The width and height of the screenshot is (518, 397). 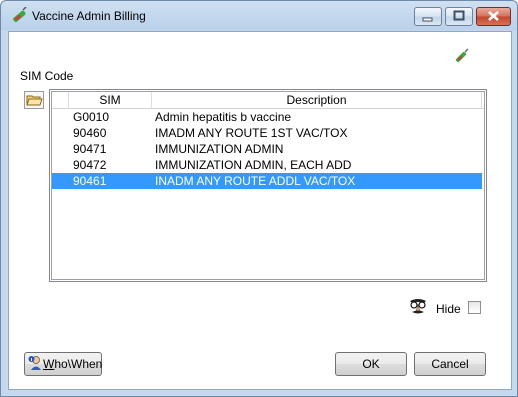 What do you see at coordinates (219, 149) in the screenshot?
I see `cell-description: IMMUNIZATION ADMIN` at bounding box center [219, 149].